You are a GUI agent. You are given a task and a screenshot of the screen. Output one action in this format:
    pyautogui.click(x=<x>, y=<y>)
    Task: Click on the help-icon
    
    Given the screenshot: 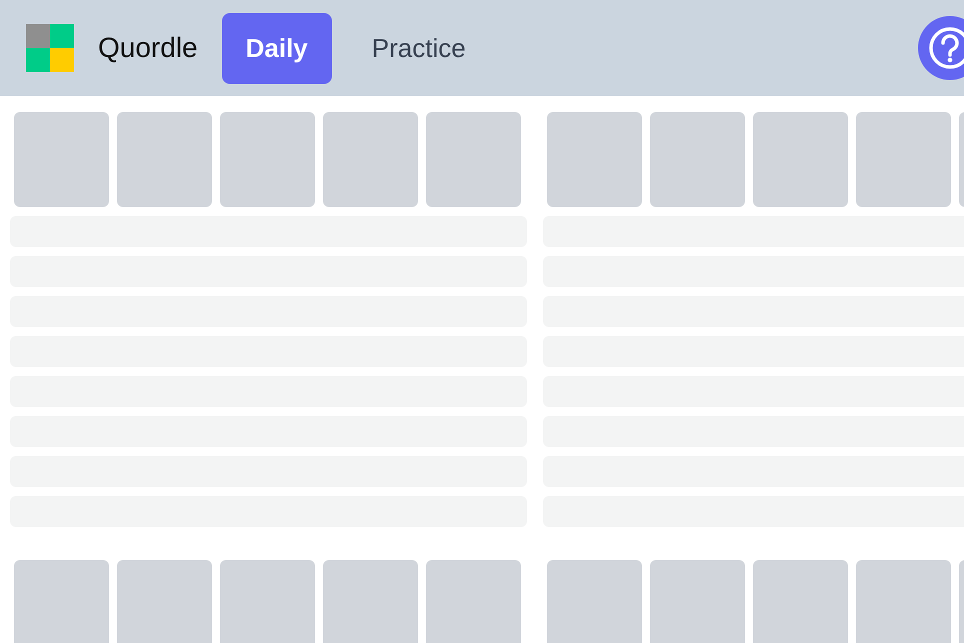 What is the action you would take?
    pyautogui.click(x=946, y=48)
    